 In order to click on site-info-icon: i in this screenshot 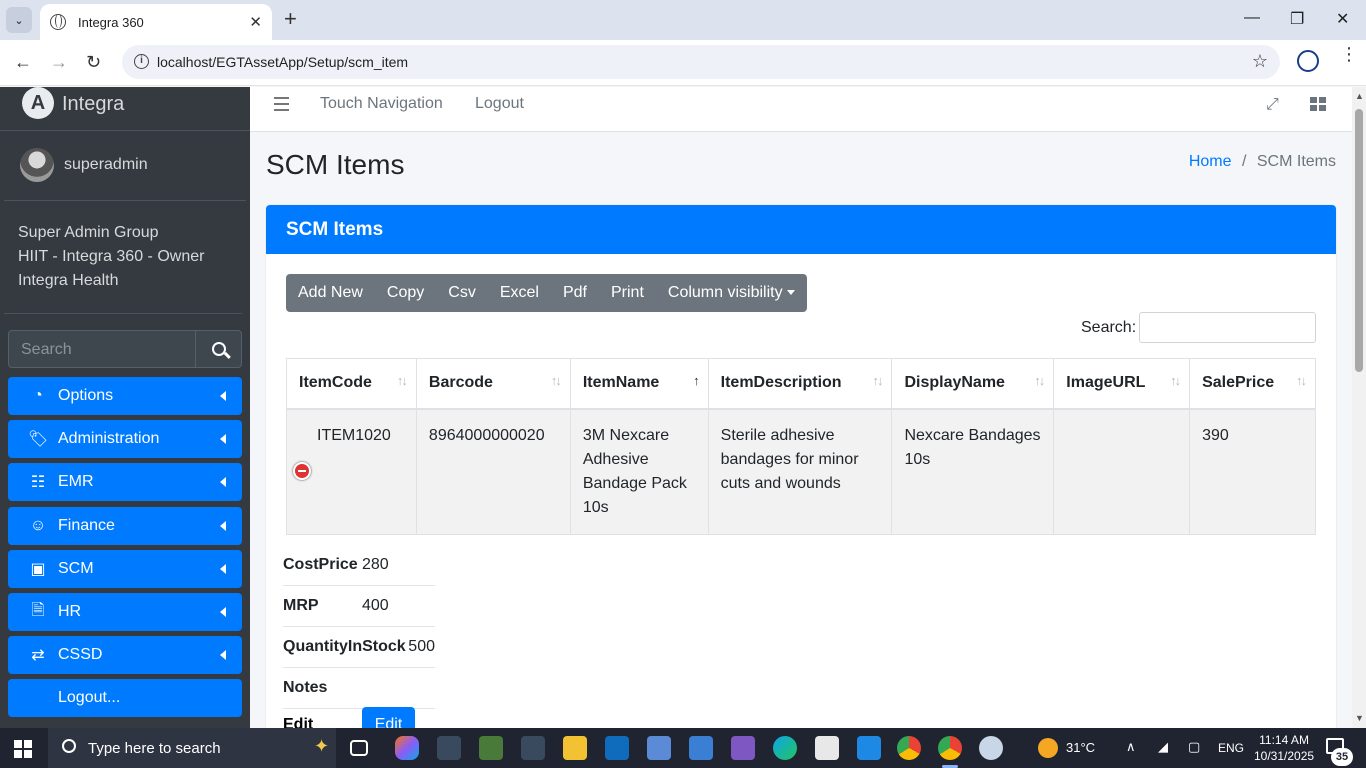, I will do `click(141, 61)`.